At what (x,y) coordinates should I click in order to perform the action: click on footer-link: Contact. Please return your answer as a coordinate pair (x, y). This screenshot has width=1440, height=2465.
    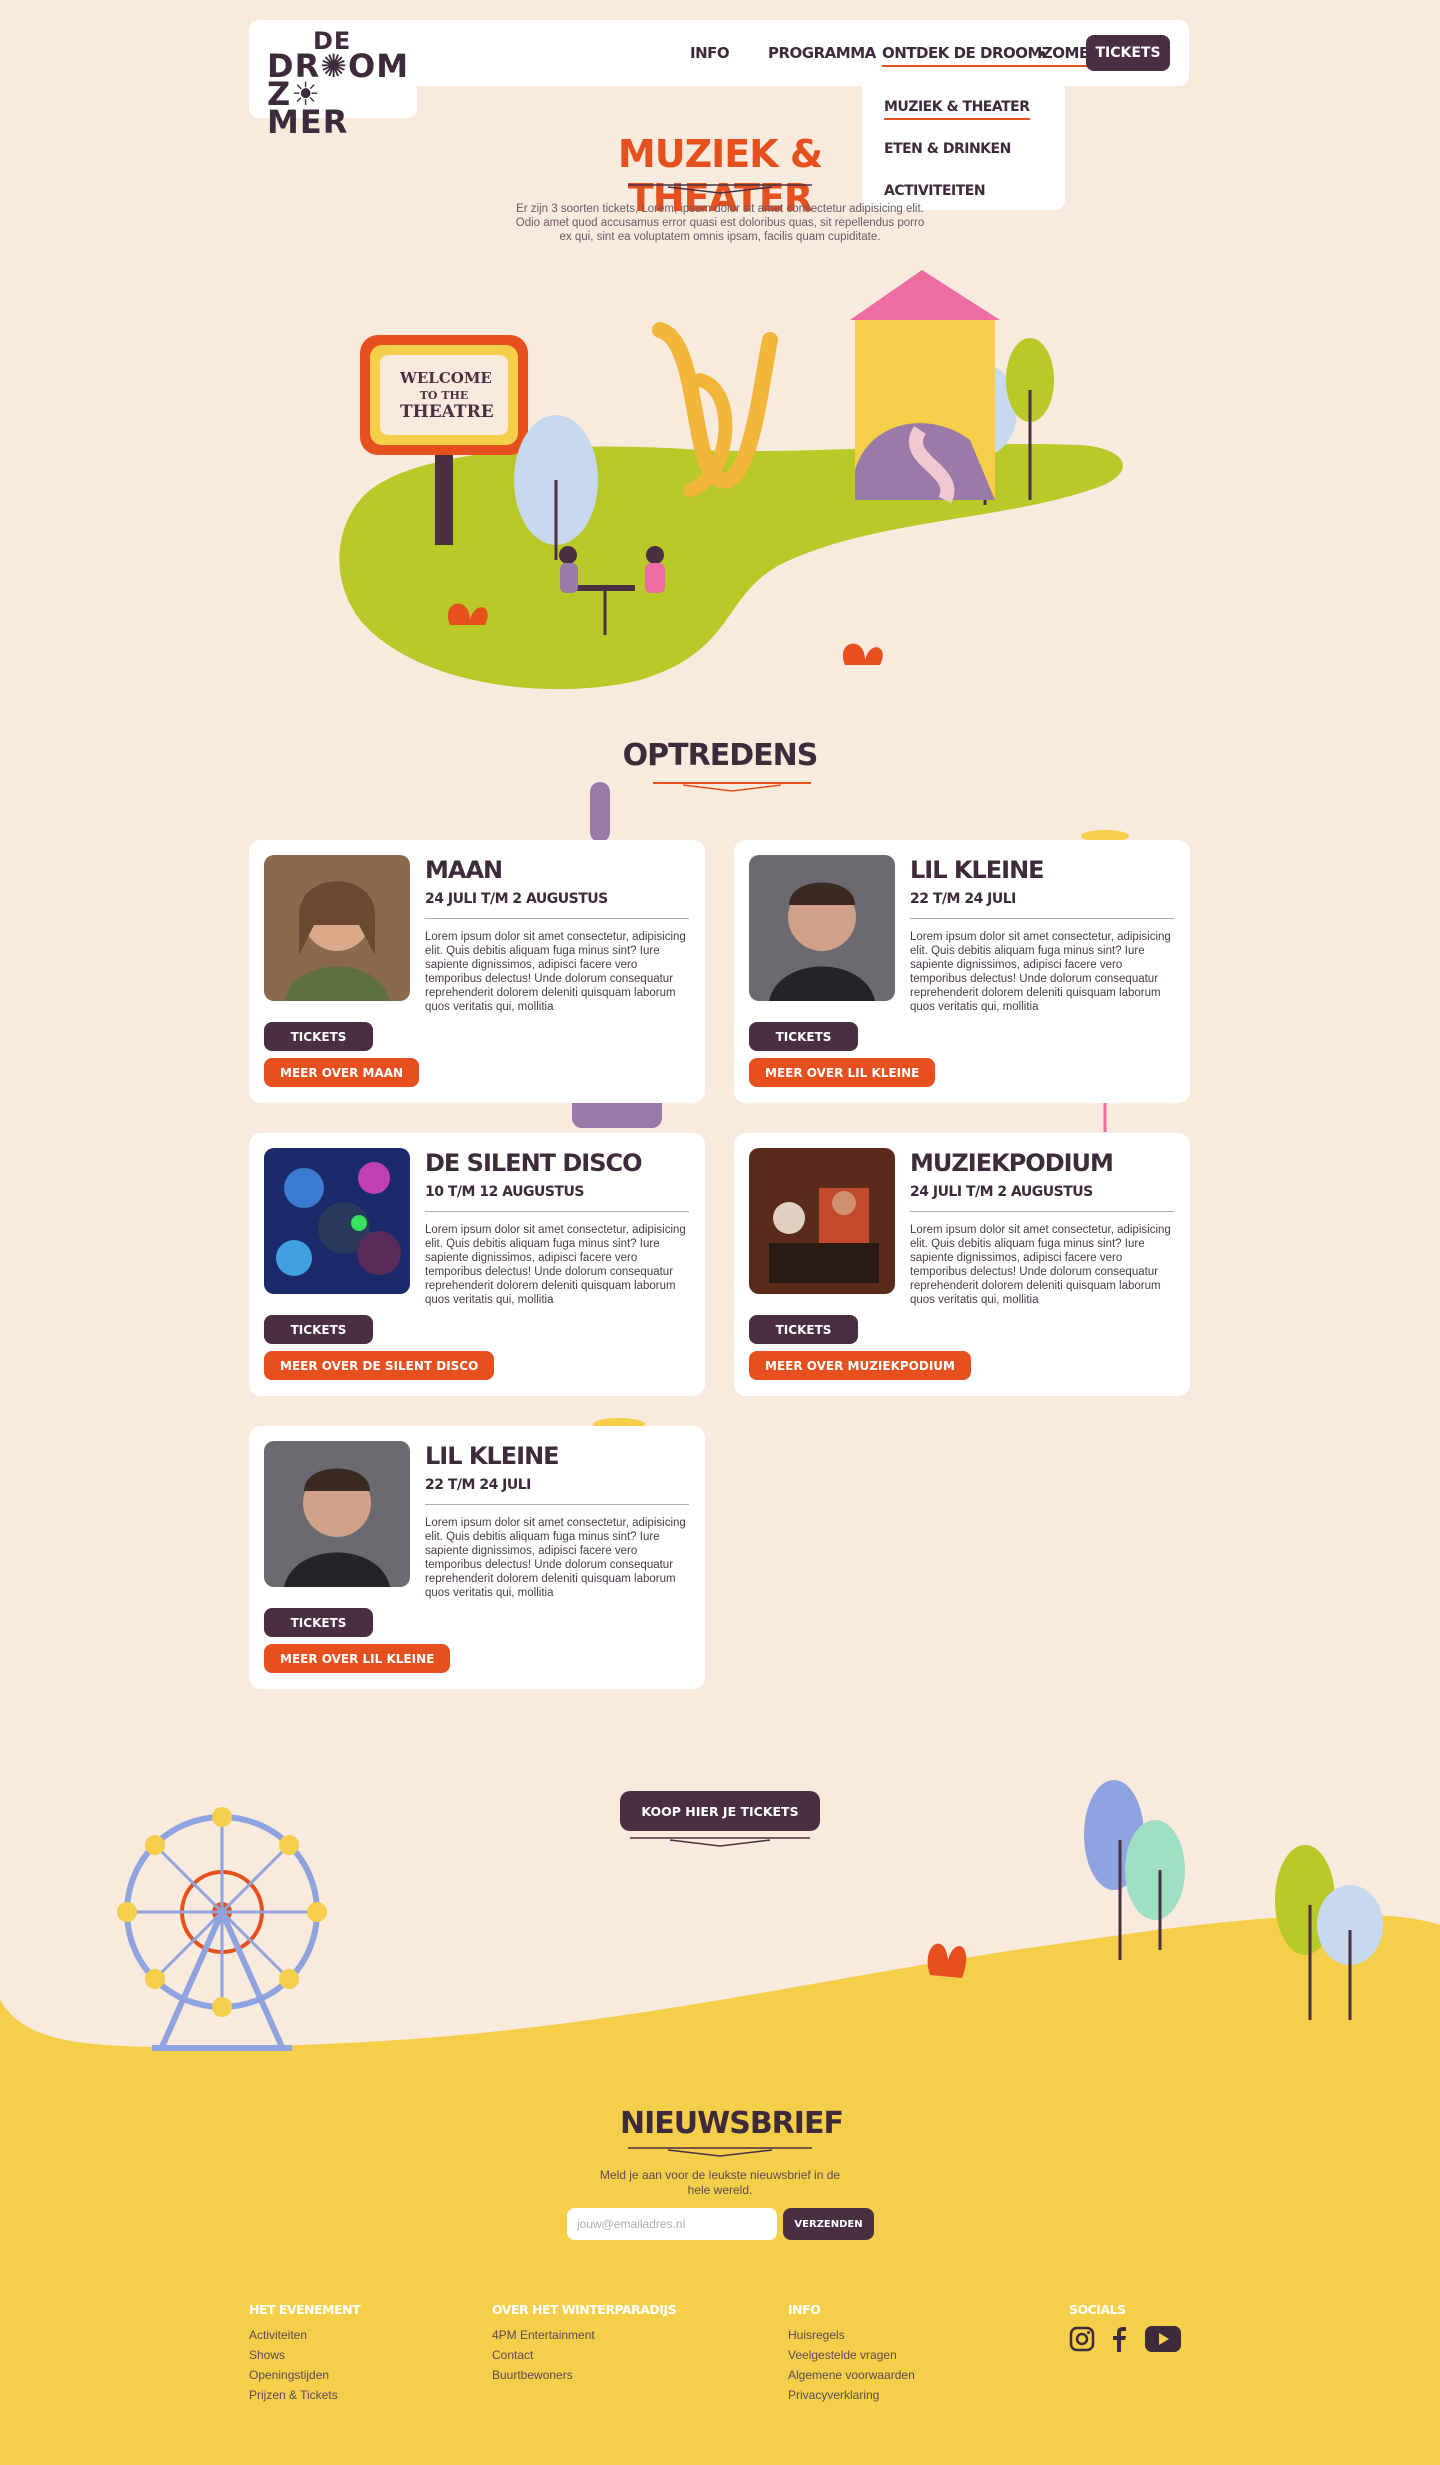
    Looking at the image, I should click on (584, 2355).